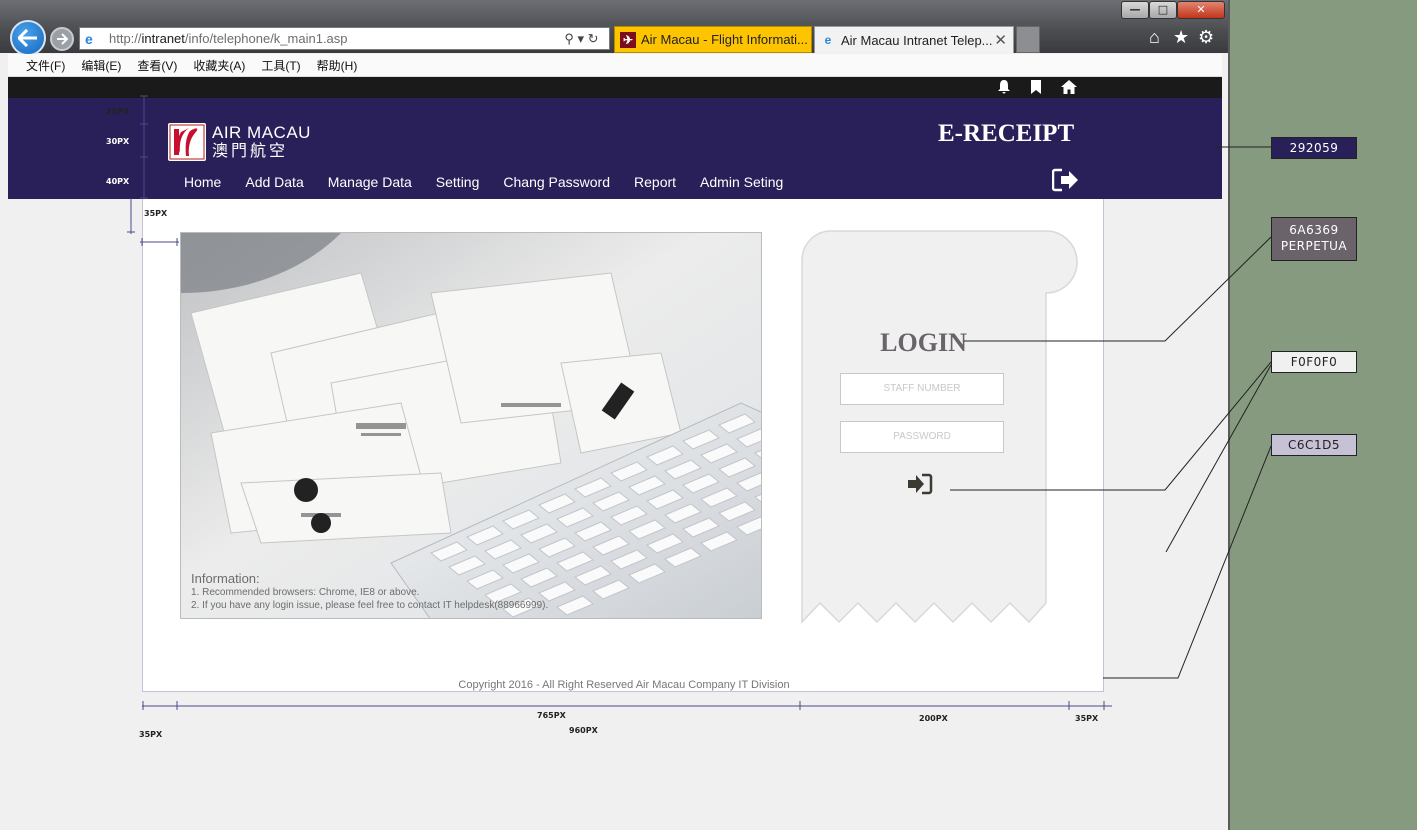 This screenshot has height=830, width=1417. I want to click on home-icon, so click(1069, 87).